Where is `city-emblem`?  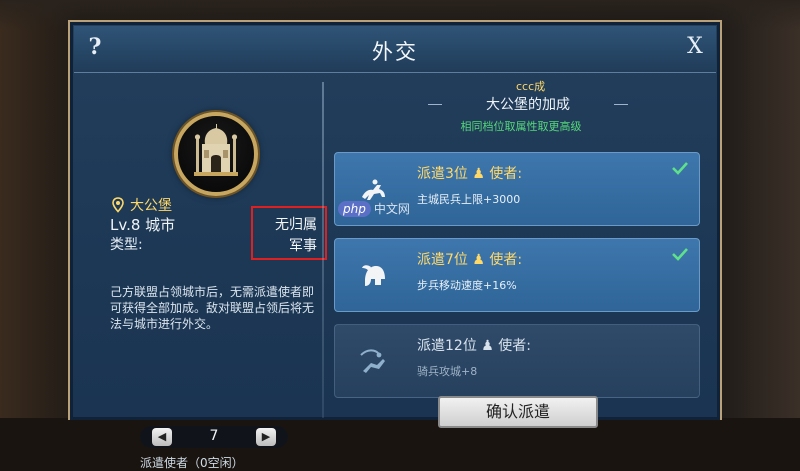
city-emblem is located at coordinates (216, 154).